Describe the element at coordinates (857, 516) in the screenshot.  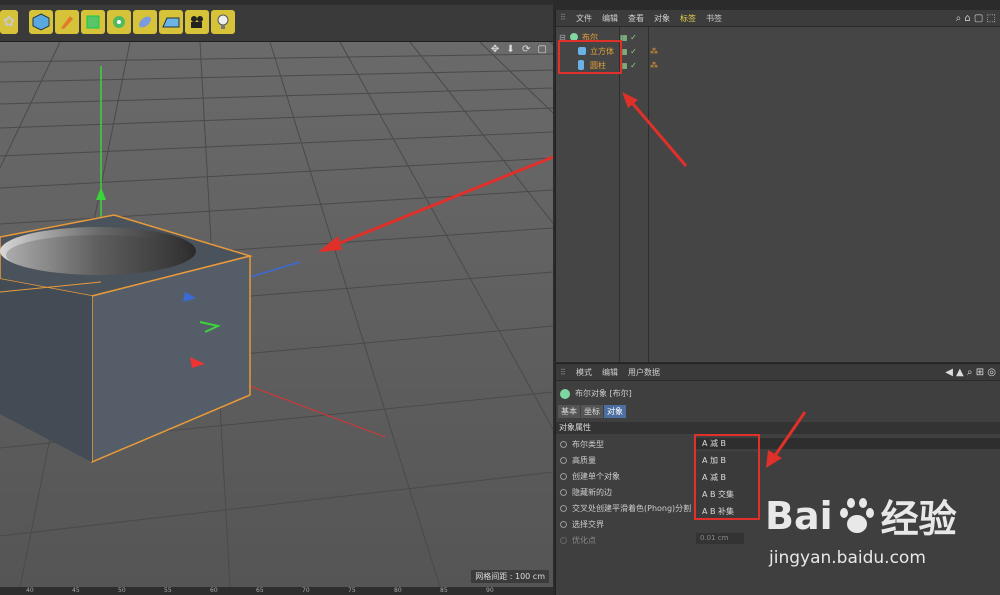
I see `paw-logo-icon` at that location.